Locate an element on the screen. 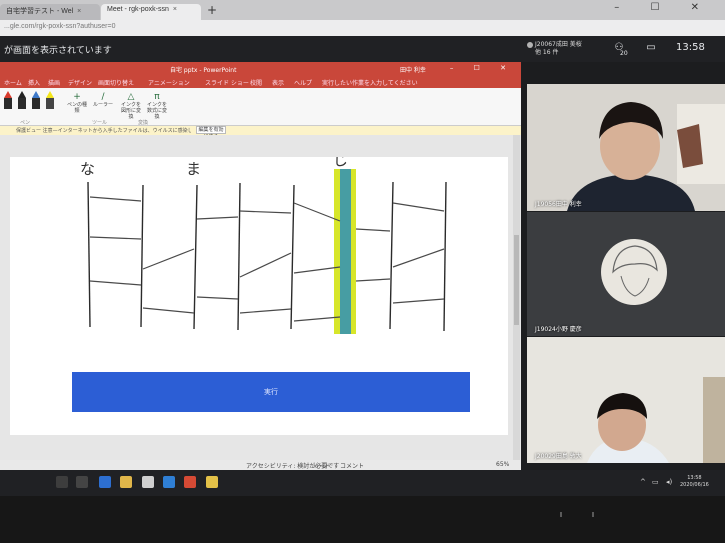  column-label: な is located at coordinates (87, 169).